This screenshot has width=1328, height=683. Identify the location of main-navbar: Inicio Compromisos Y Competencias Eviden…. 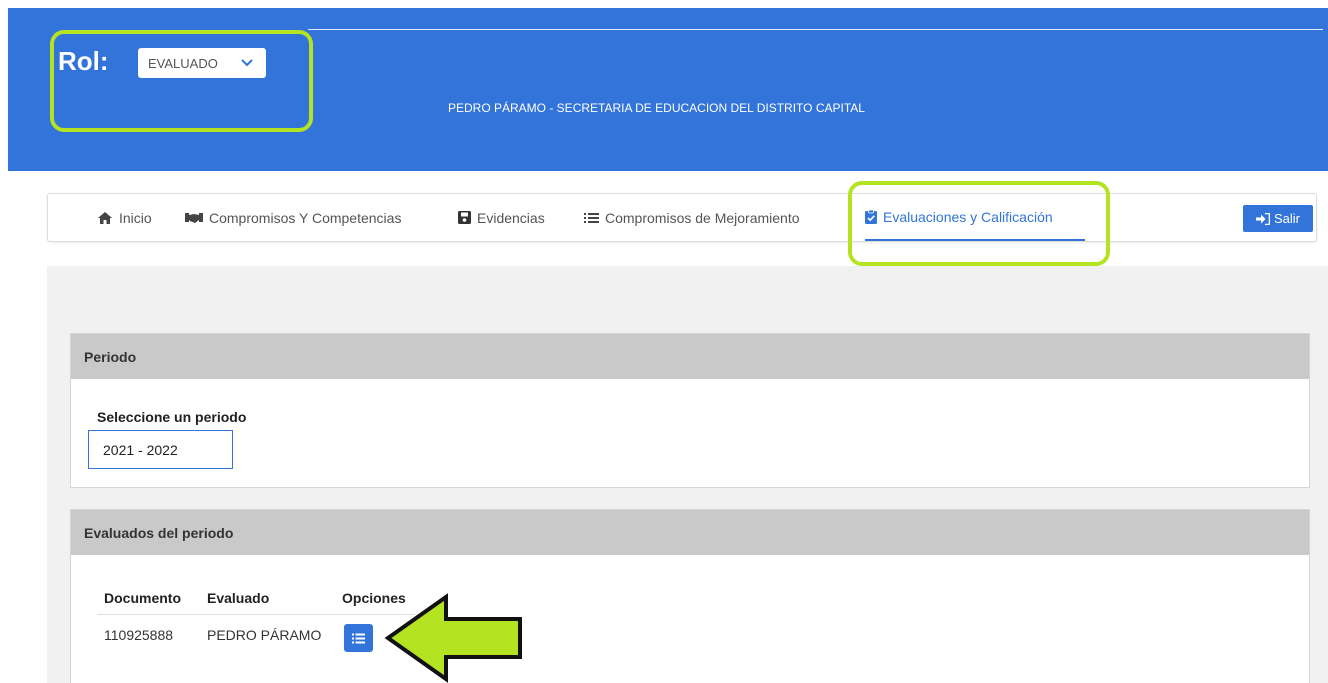
(682, 217).